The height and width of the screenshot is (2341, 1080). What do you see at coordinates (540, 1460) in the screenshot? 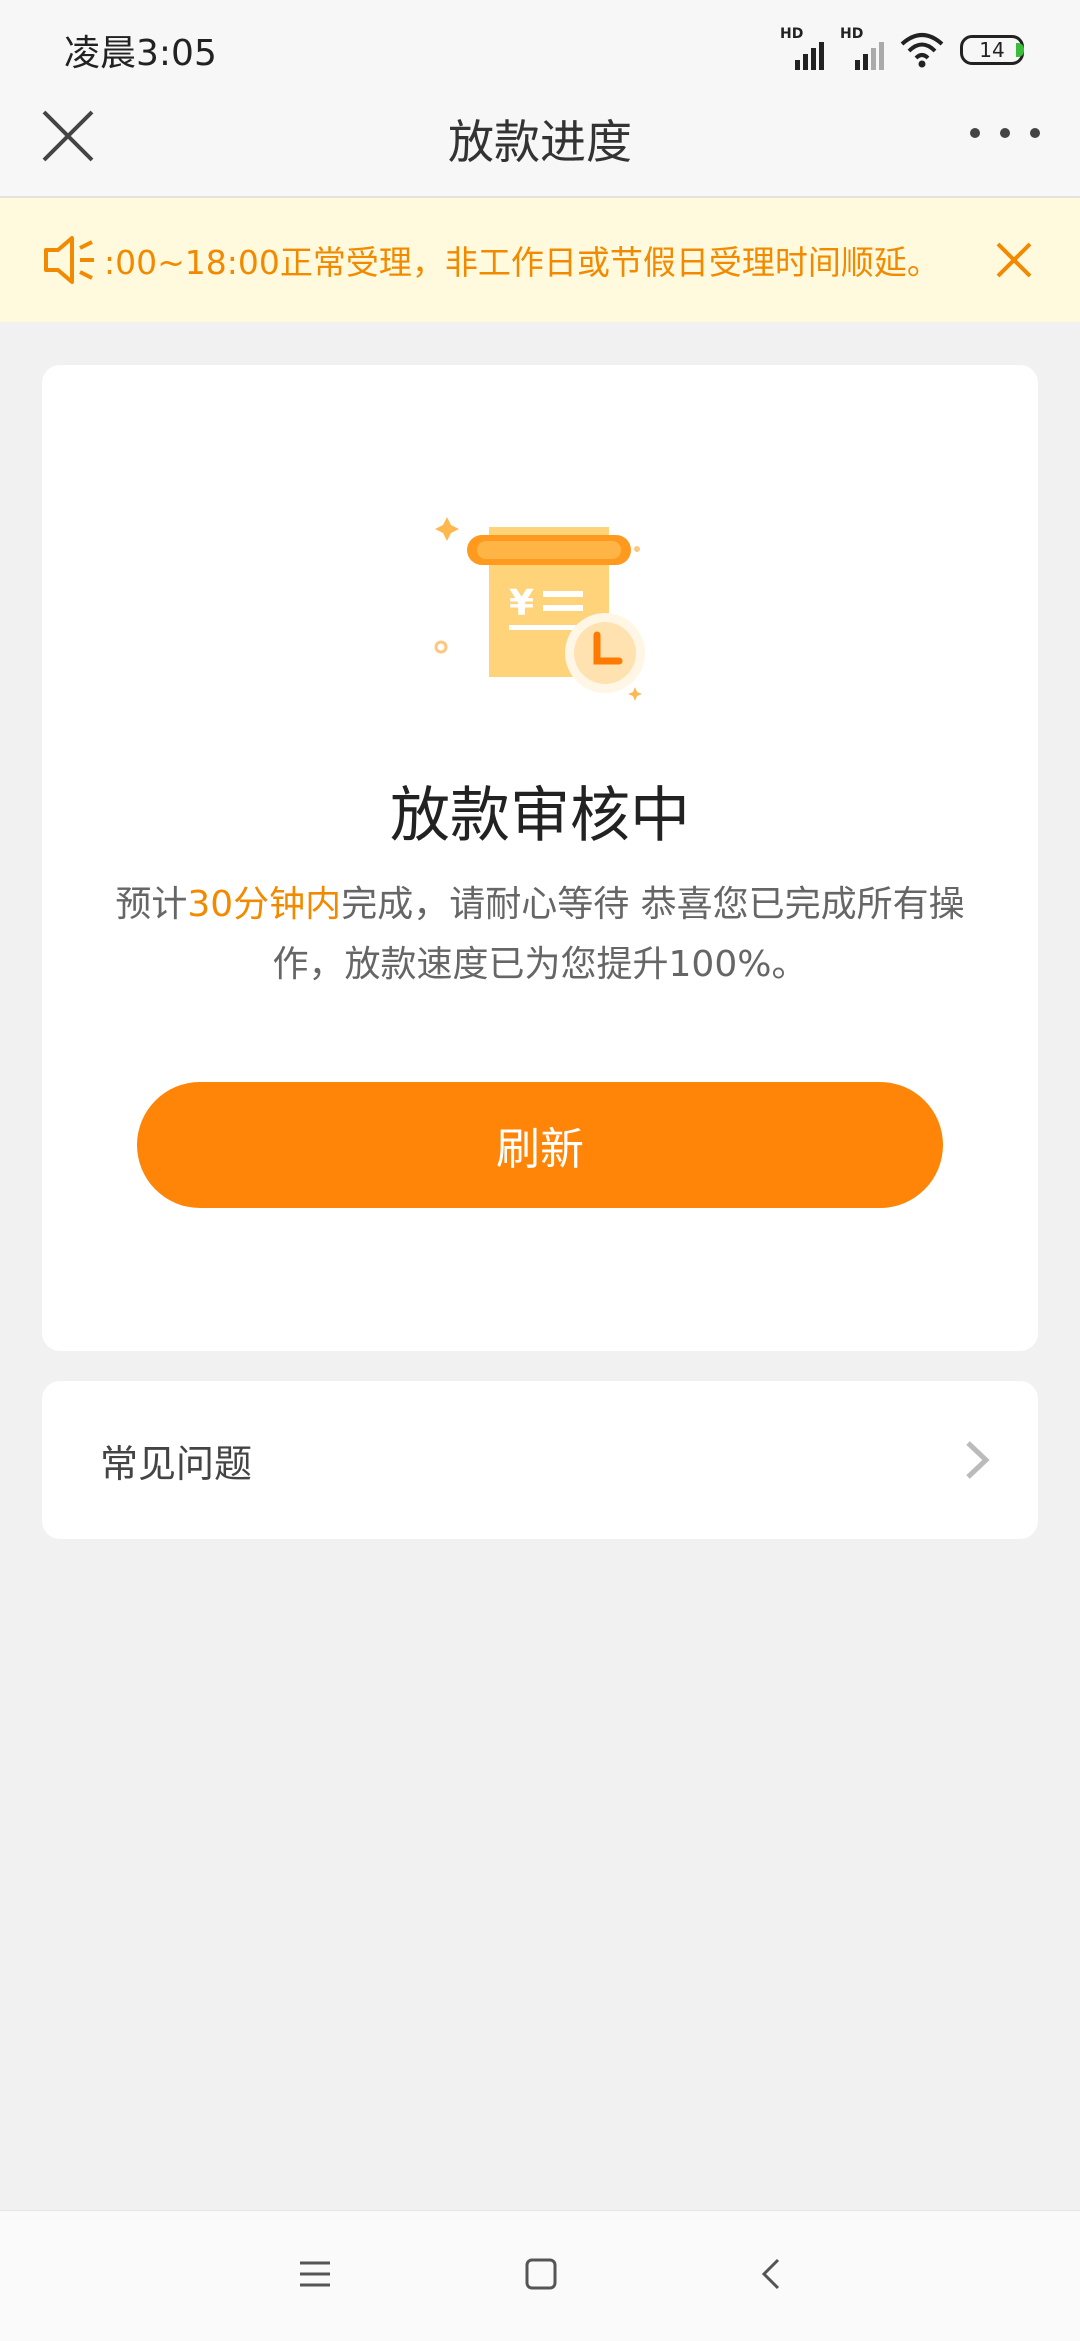
I see `faq-row: 常见问题` at bounding box center [540, 1460].